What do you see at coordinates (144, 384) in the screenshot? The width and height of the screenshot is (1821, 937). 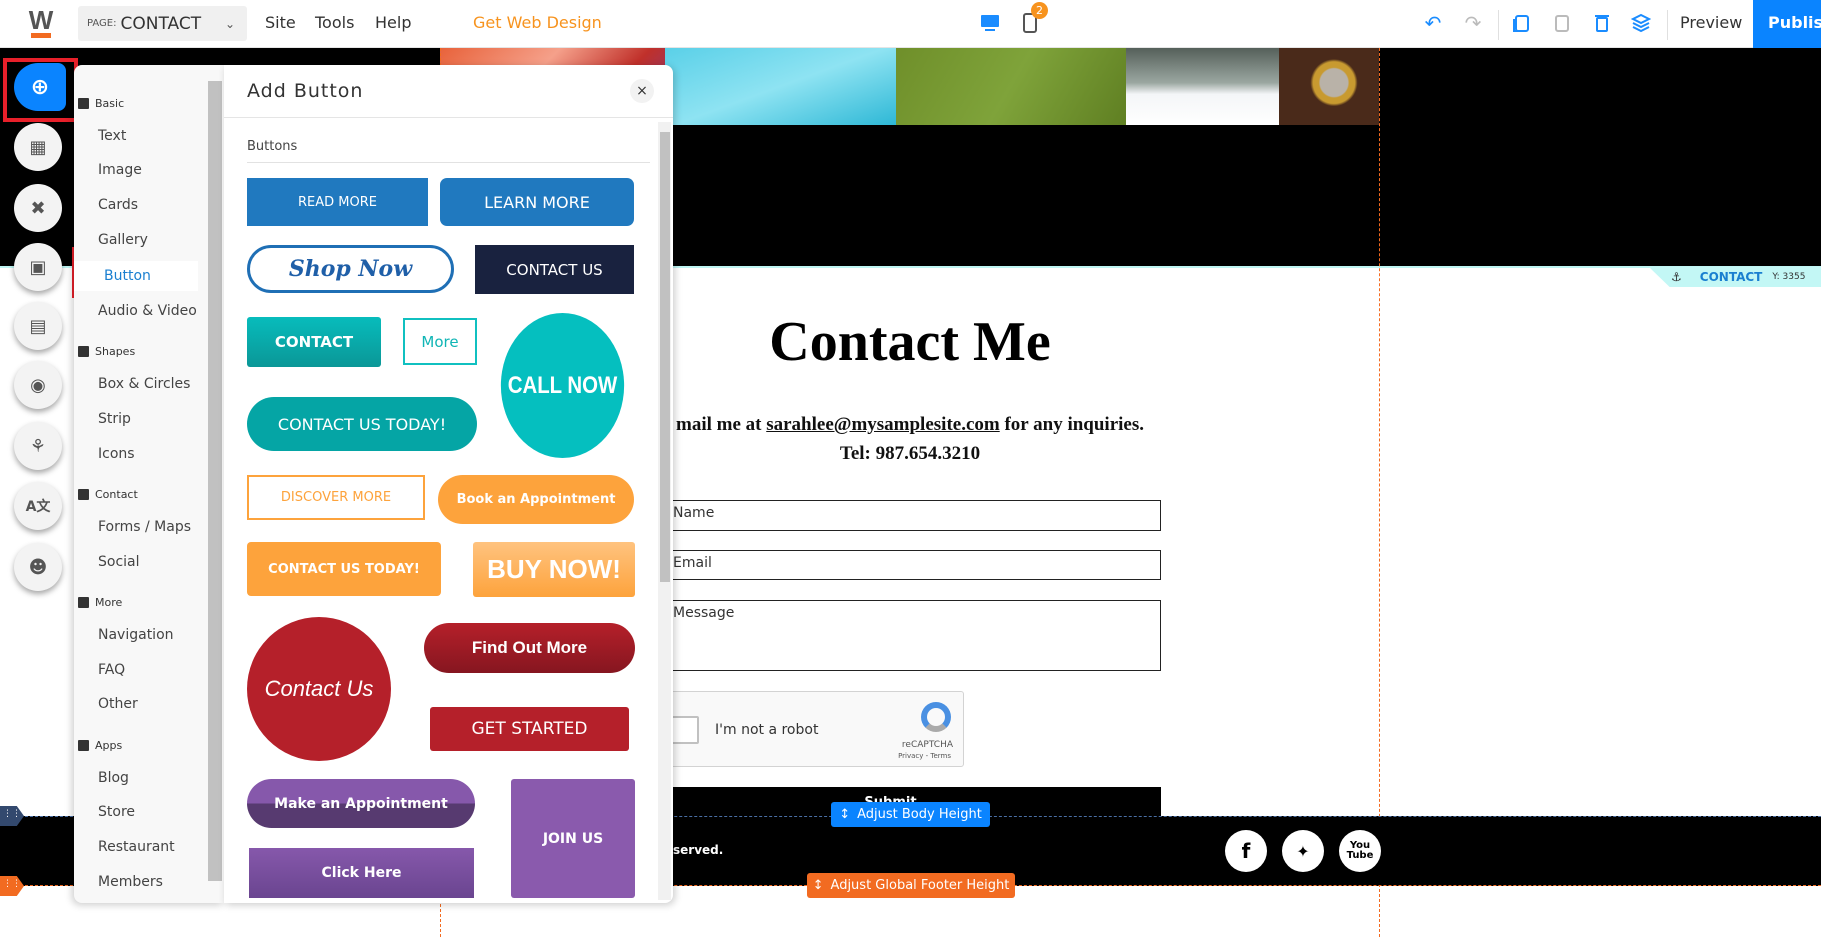 I see `category-item-box-circles: Box & Circles` at bounding box center [144, 384].